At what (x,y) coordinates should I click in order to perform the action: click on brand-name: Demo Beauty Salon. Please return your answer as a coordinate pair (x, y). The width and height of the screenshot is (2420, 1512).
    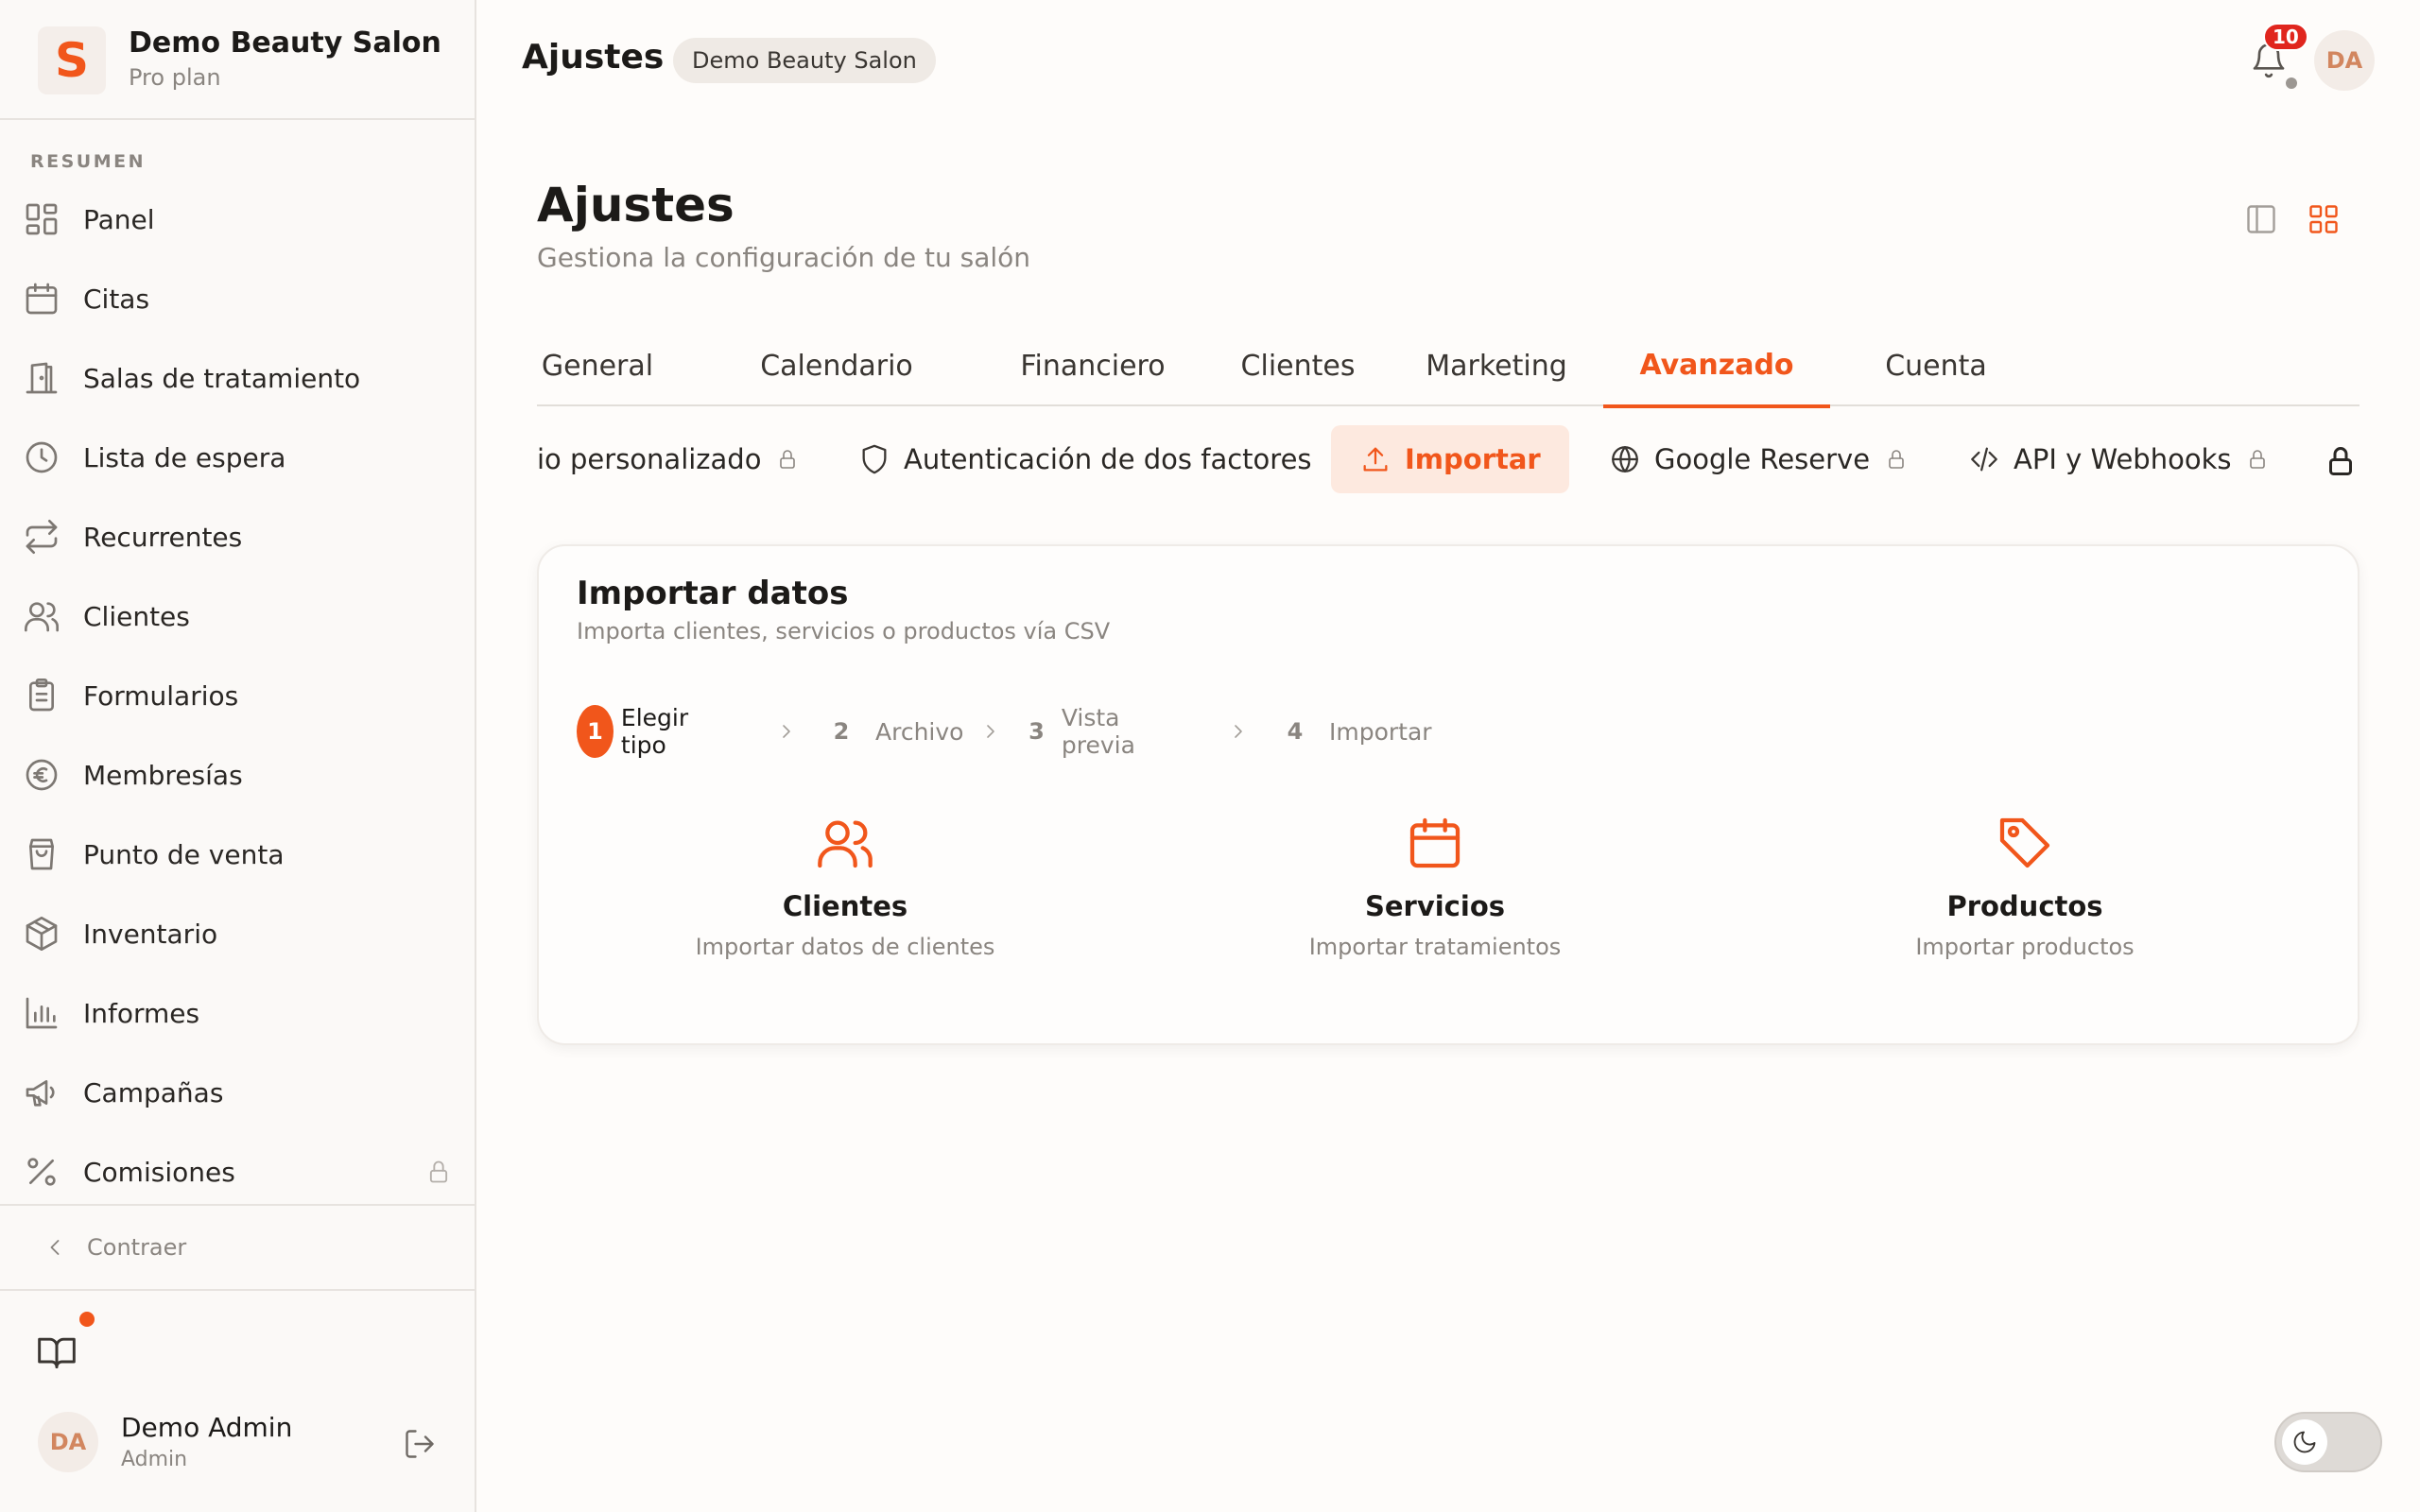
    Looking at the image, I should click on (285, 43).